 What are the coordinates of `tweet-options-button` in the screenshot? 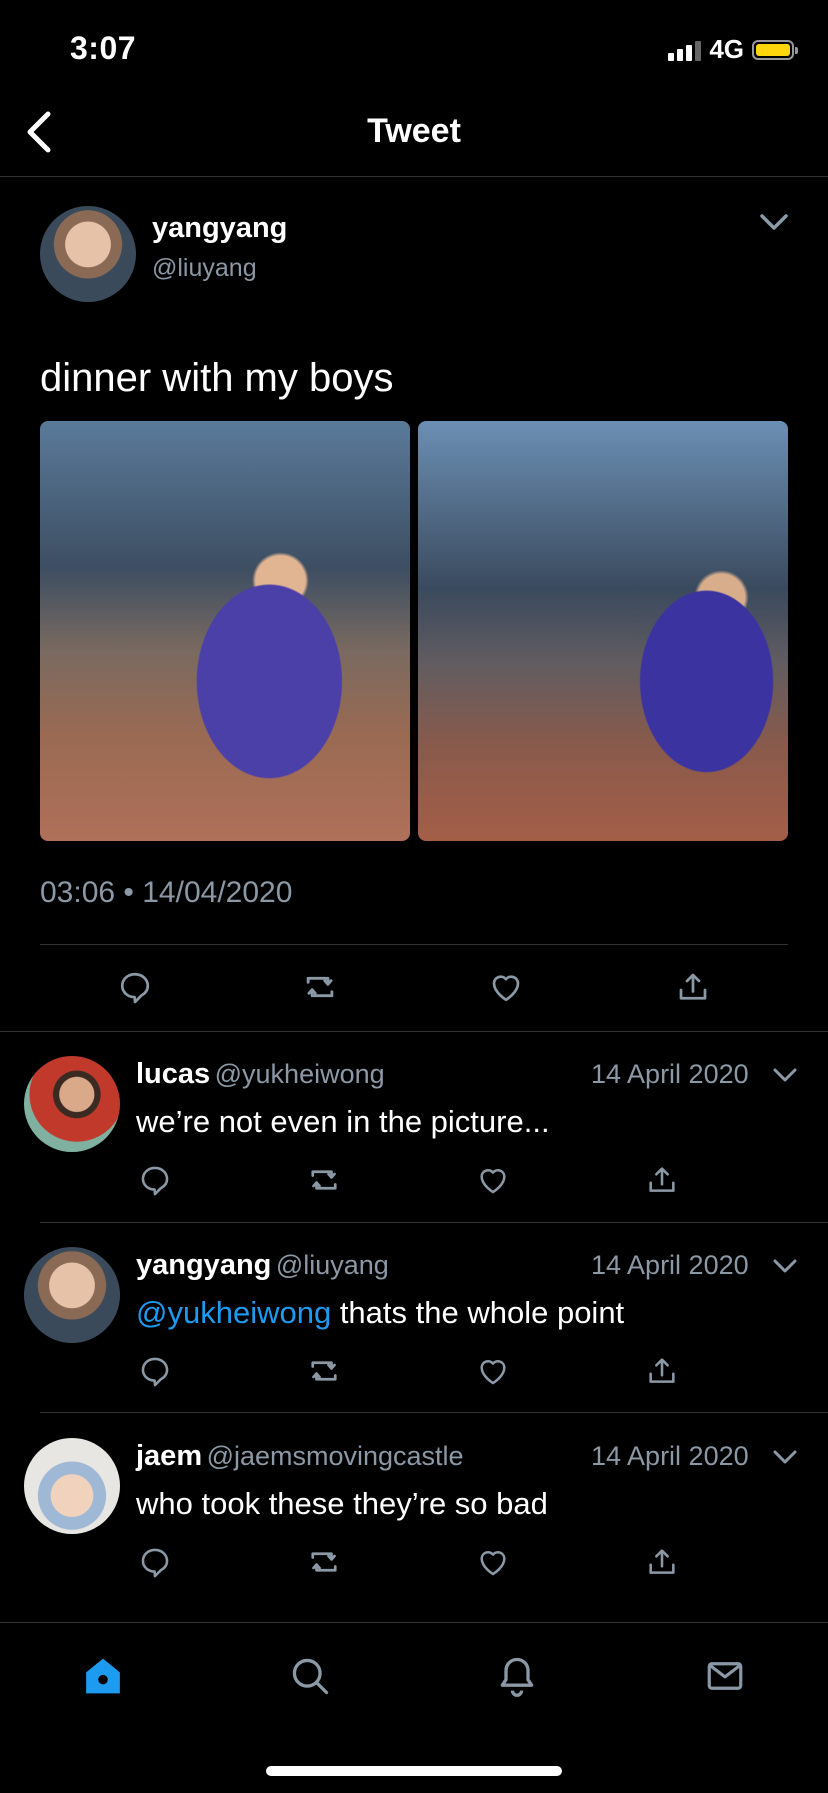 It's located at (774, 222).